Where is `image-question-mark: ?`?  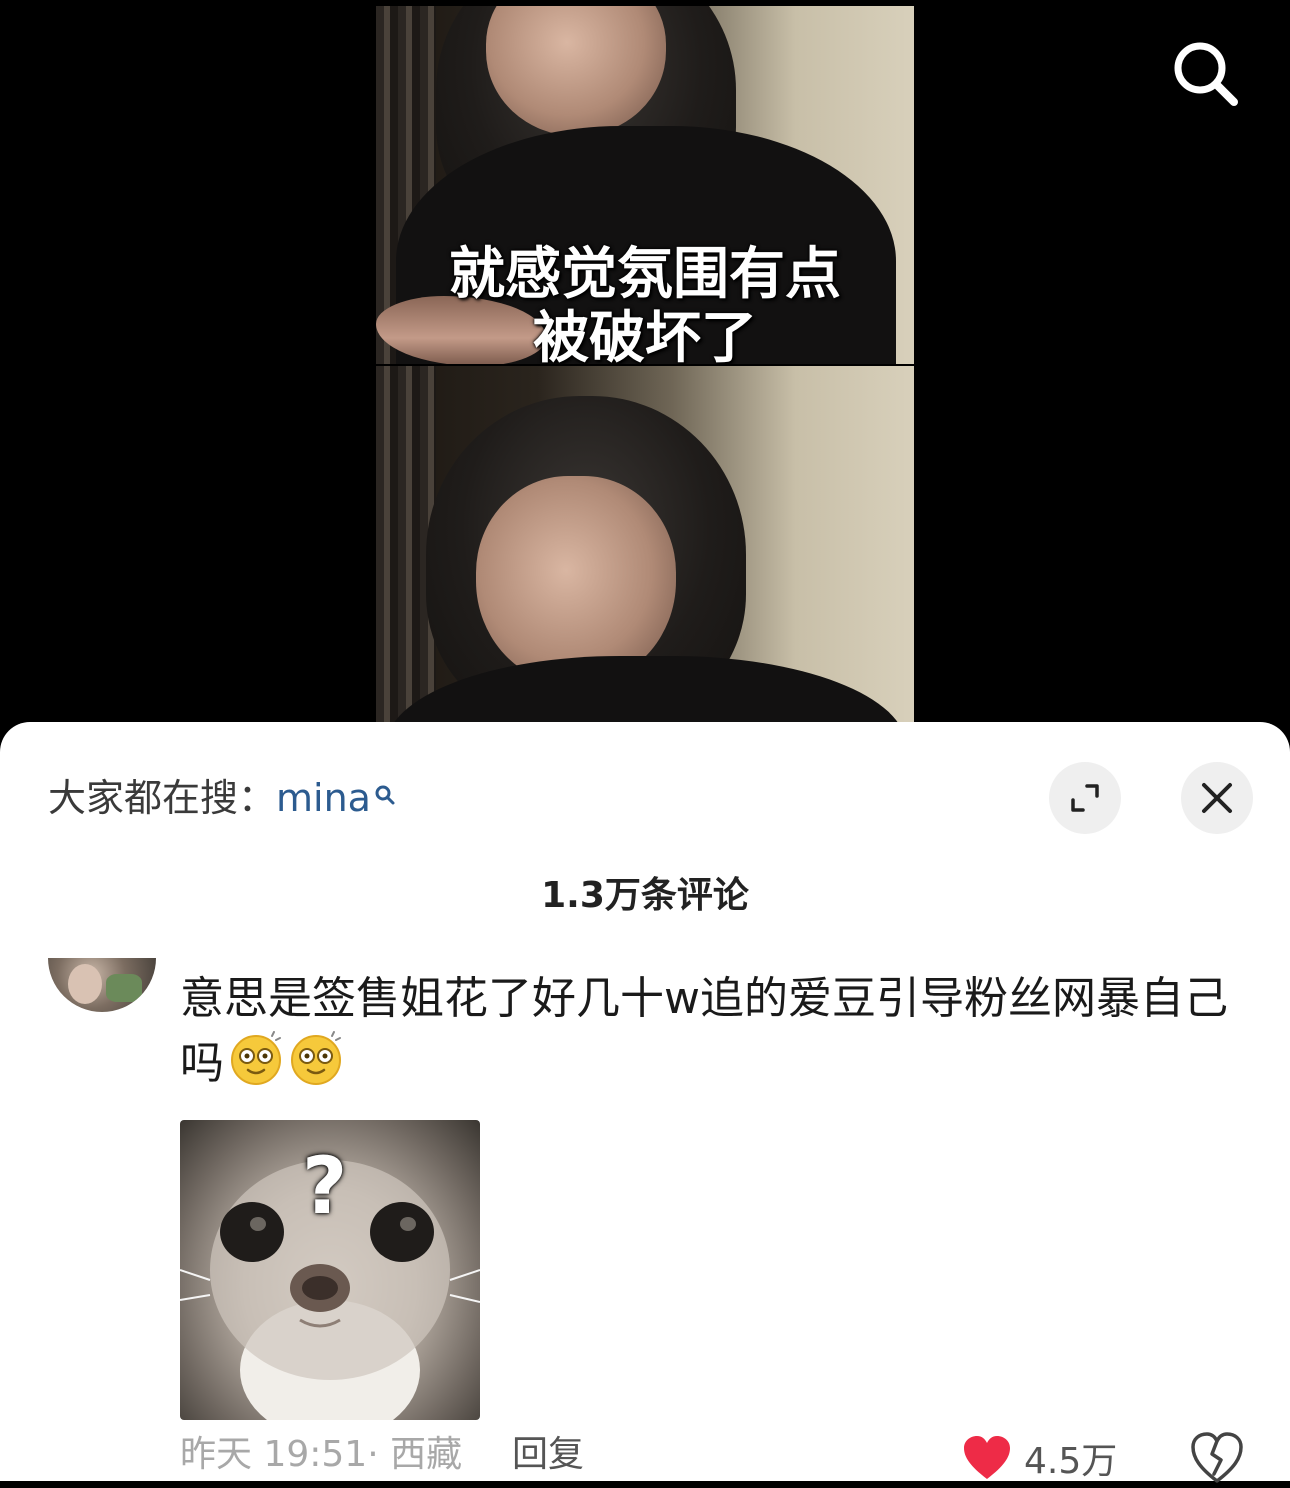 image-question-mark: ? is located at coordinates (325, 1187).